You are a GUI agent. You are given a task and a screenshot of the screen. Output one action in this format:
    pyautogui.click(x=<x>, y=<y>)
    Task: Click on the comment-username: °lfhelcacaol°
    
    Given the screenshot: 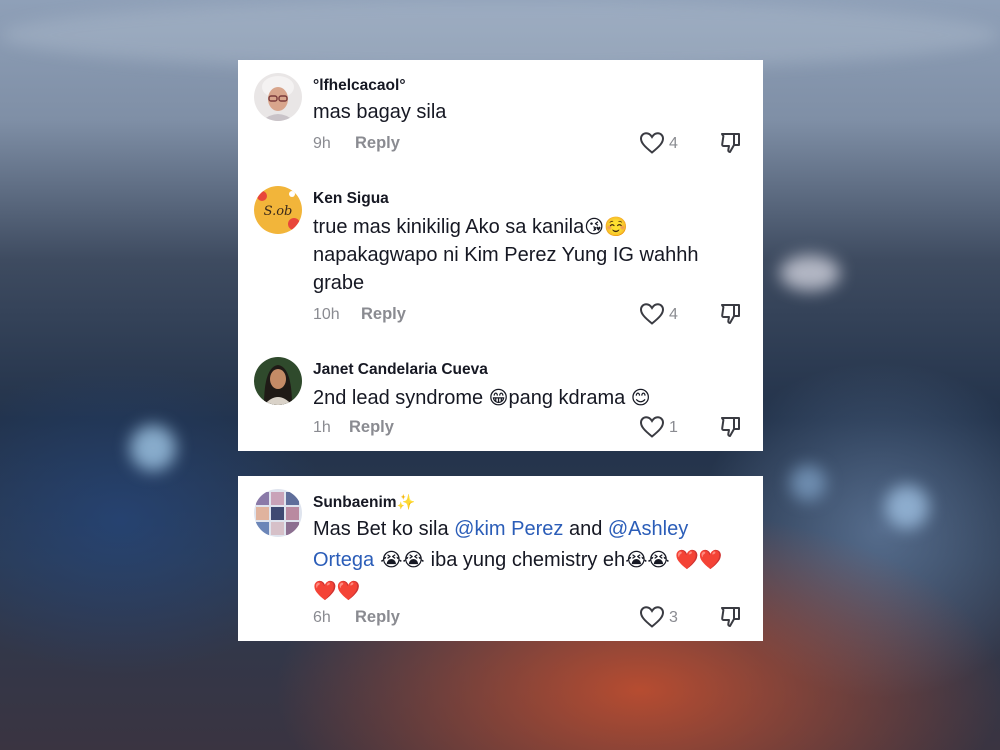 What is the action you would take?
    pyautogui.click(x=359, y=86)
    